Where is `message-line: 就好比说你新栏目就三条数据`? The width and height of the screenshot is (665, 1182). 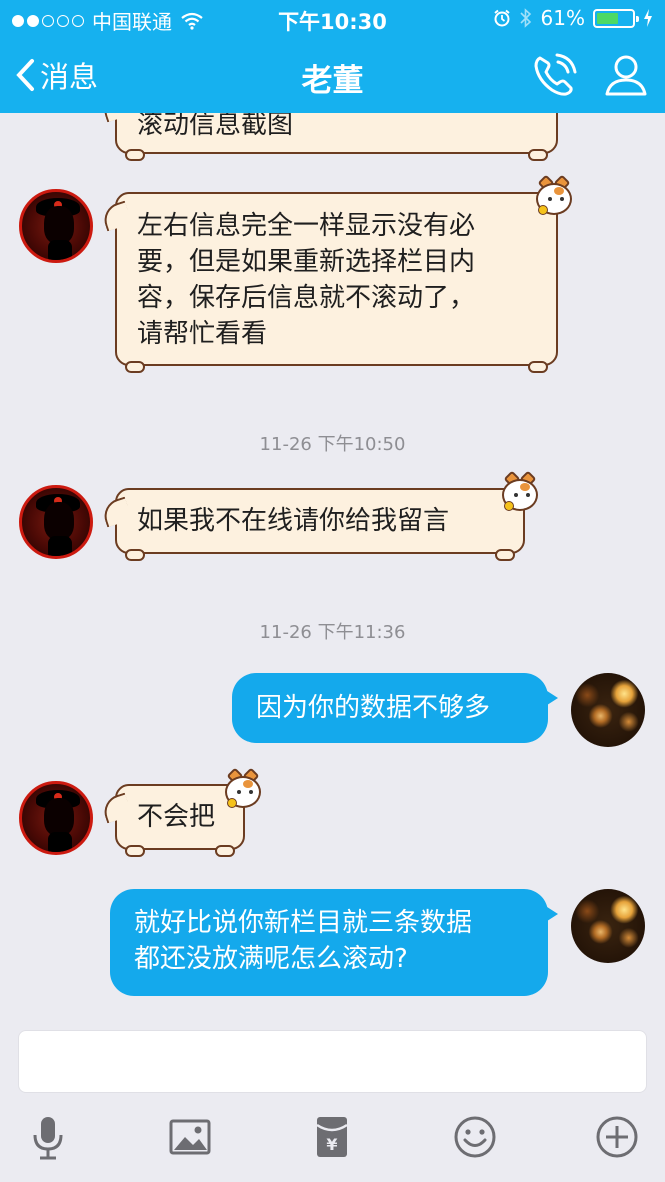
message-line: 就好比说你新栏目就三条数据 is located at coordinates (303, 923).